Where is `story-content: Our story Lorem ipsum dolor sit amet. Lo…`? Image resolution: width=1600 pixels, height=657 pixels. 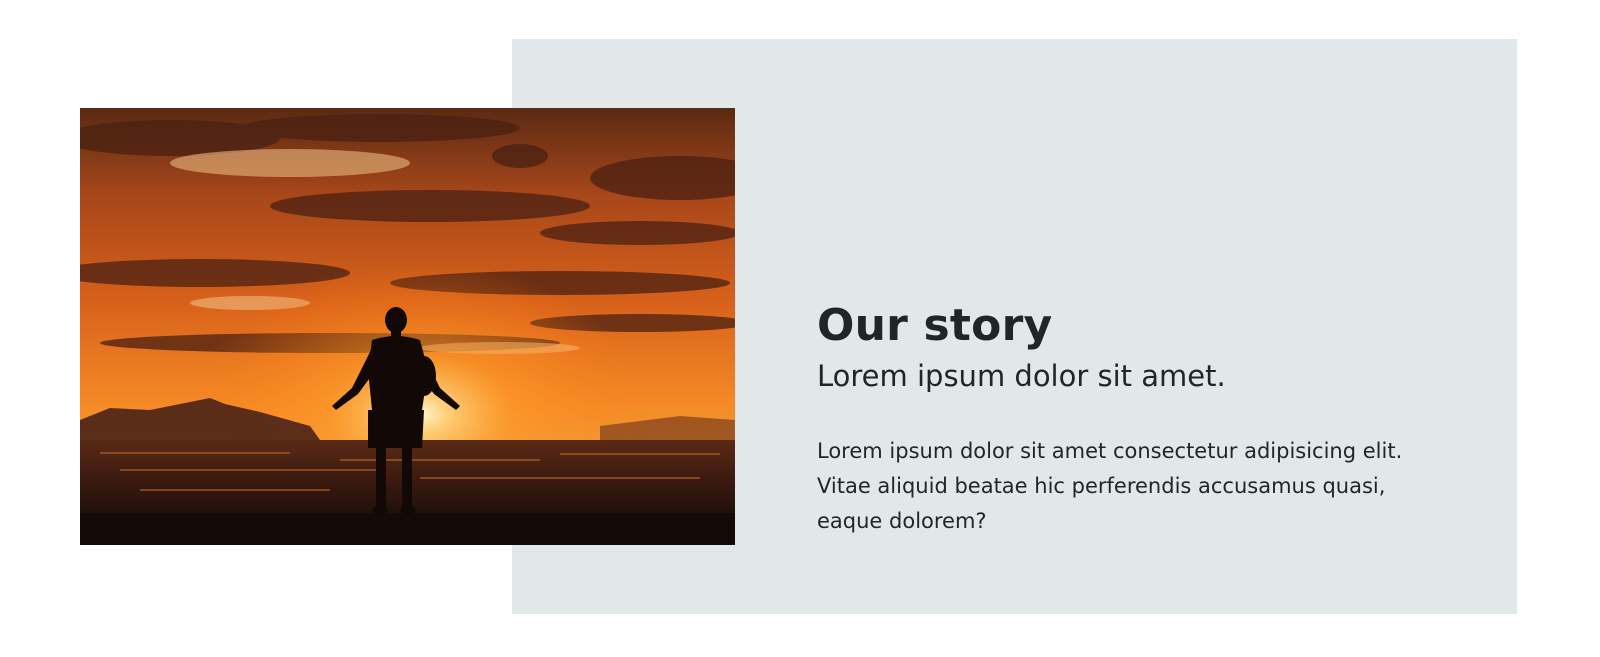
story-content: Our story Lorem ipsum dolor sit amet. Lo… is located at coordinates (1137, 417).